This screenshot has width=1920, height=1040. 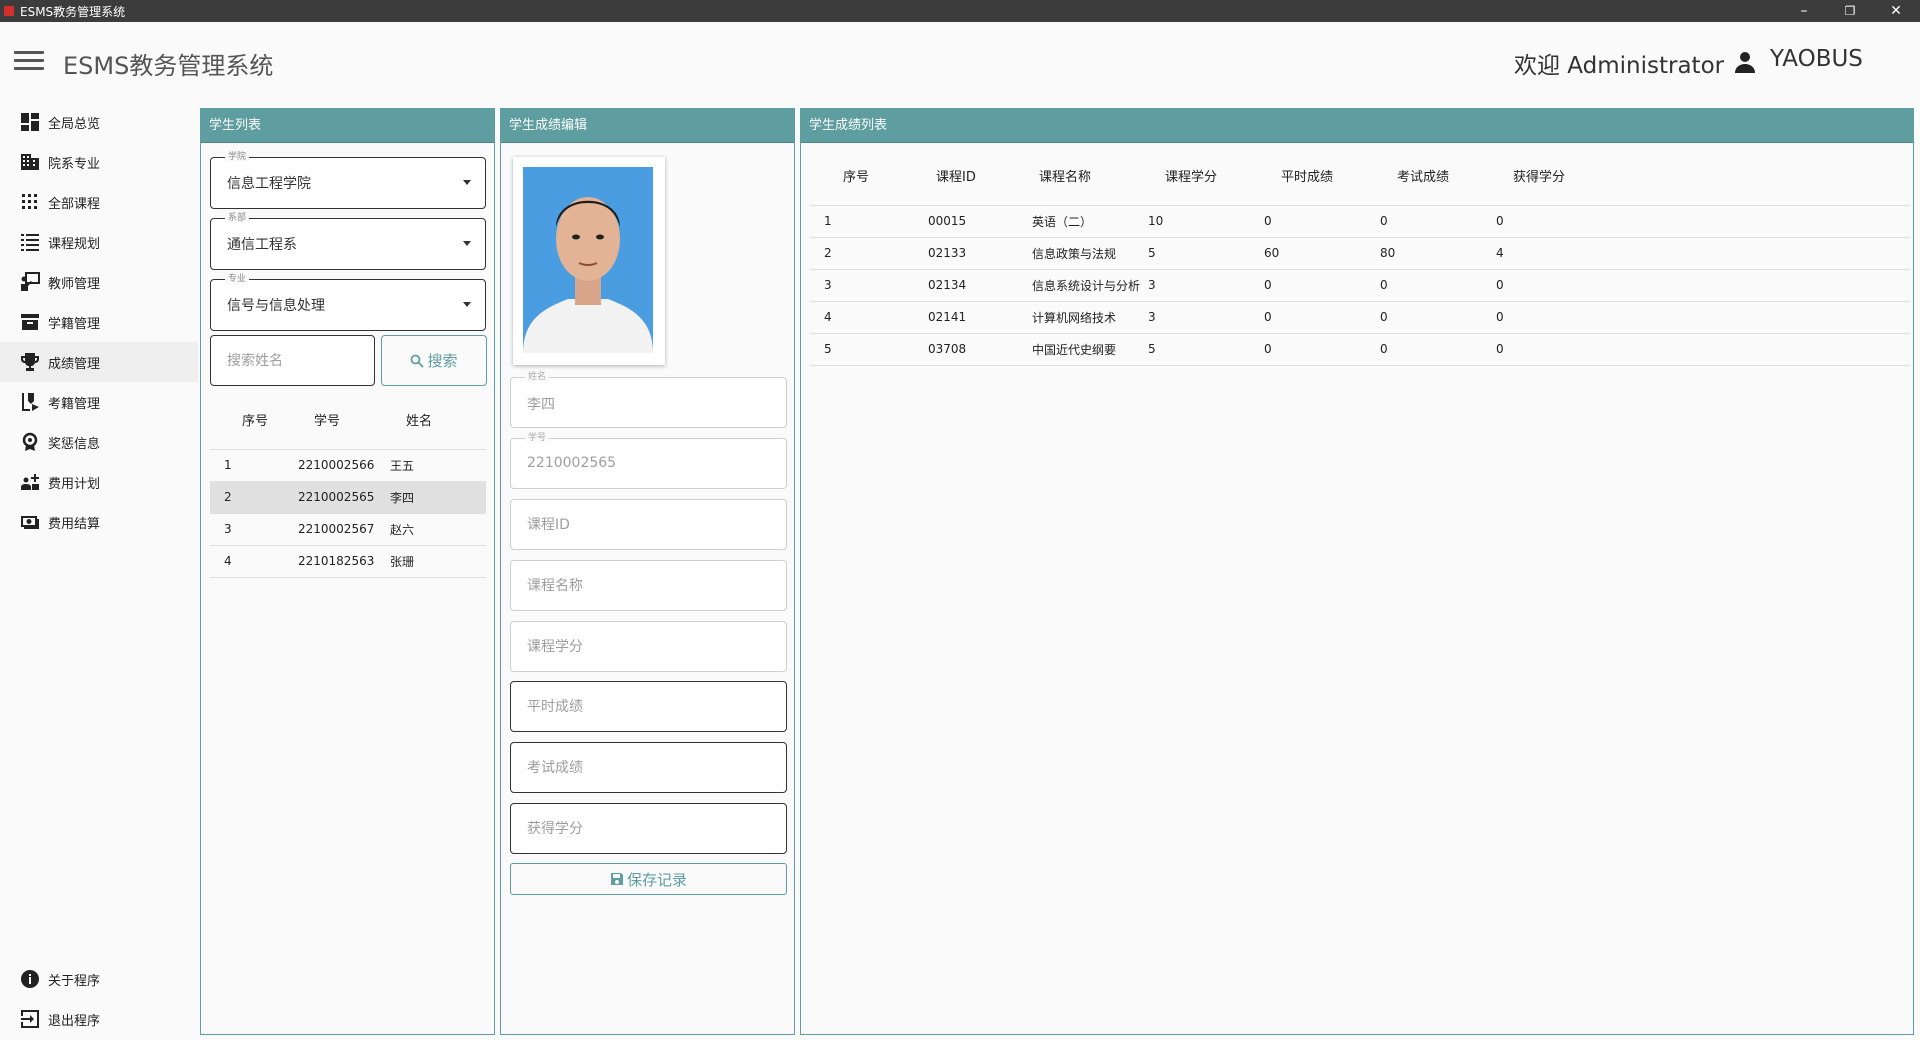 I want to click on search-name-field, so click(x=292, y=360).